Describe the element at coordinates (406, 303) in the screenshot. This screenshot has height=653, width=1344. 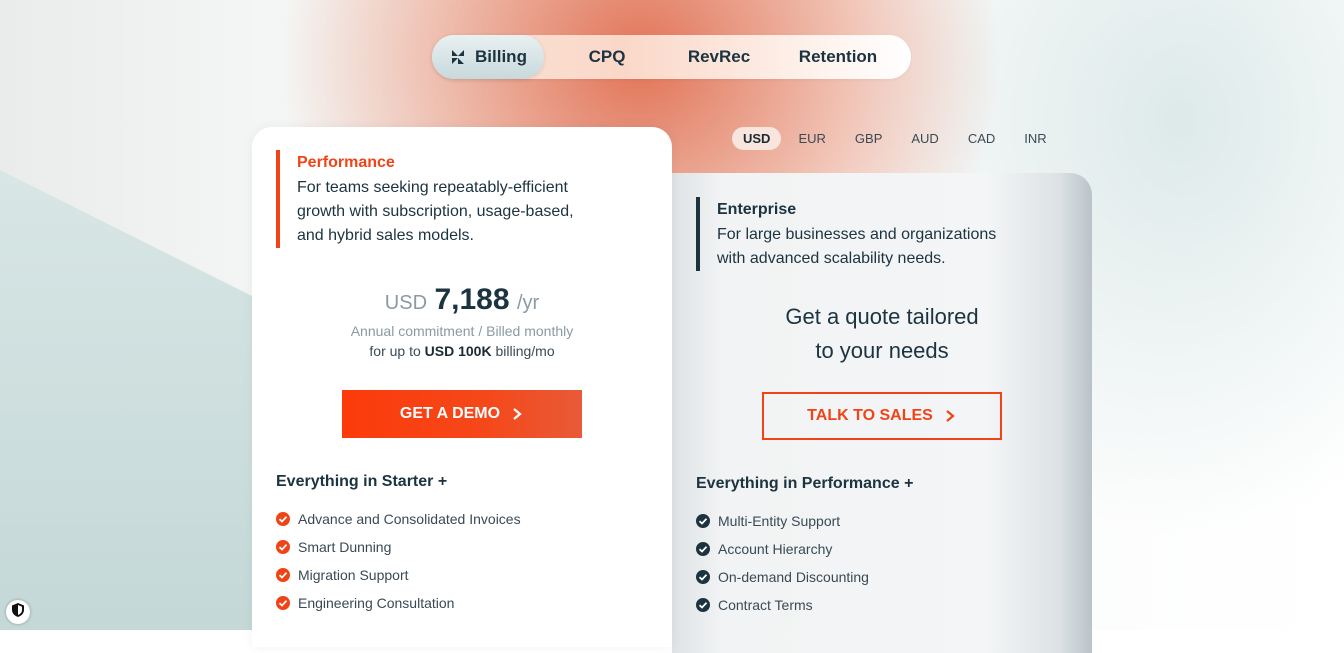
I see `price-currency: USD` at that location.